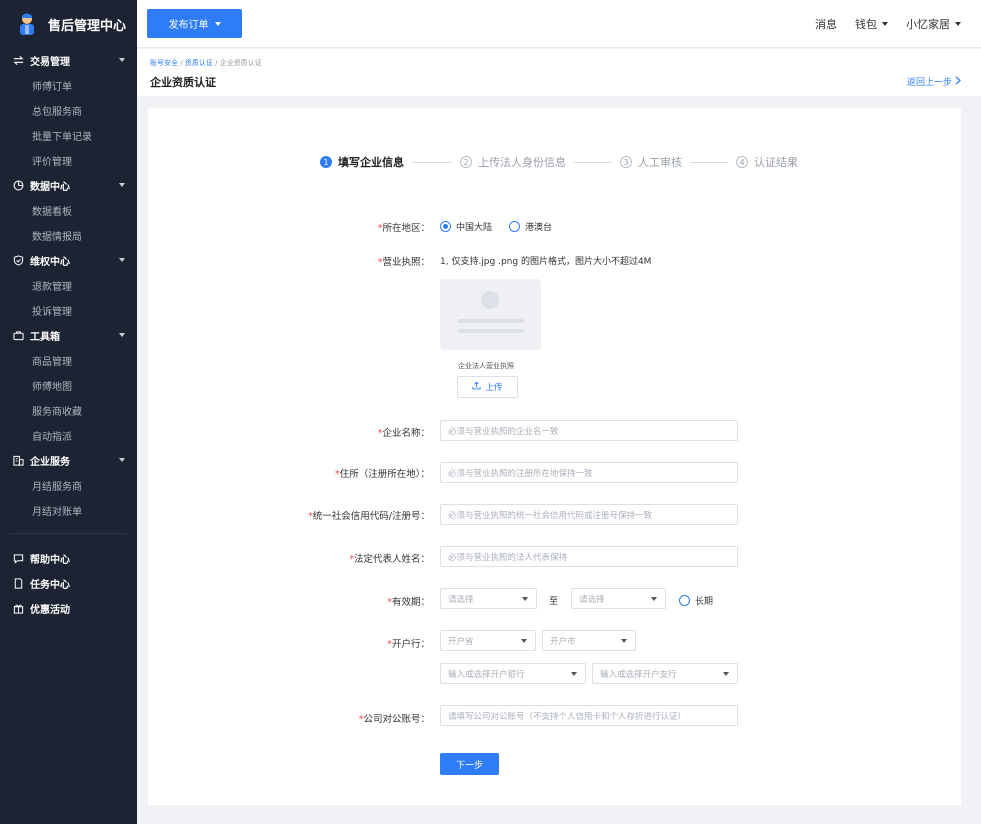 This screenshot has width=981, height=824. I want to click on breadcrumb-item-qualification: 资质认证, so click(199, 63).